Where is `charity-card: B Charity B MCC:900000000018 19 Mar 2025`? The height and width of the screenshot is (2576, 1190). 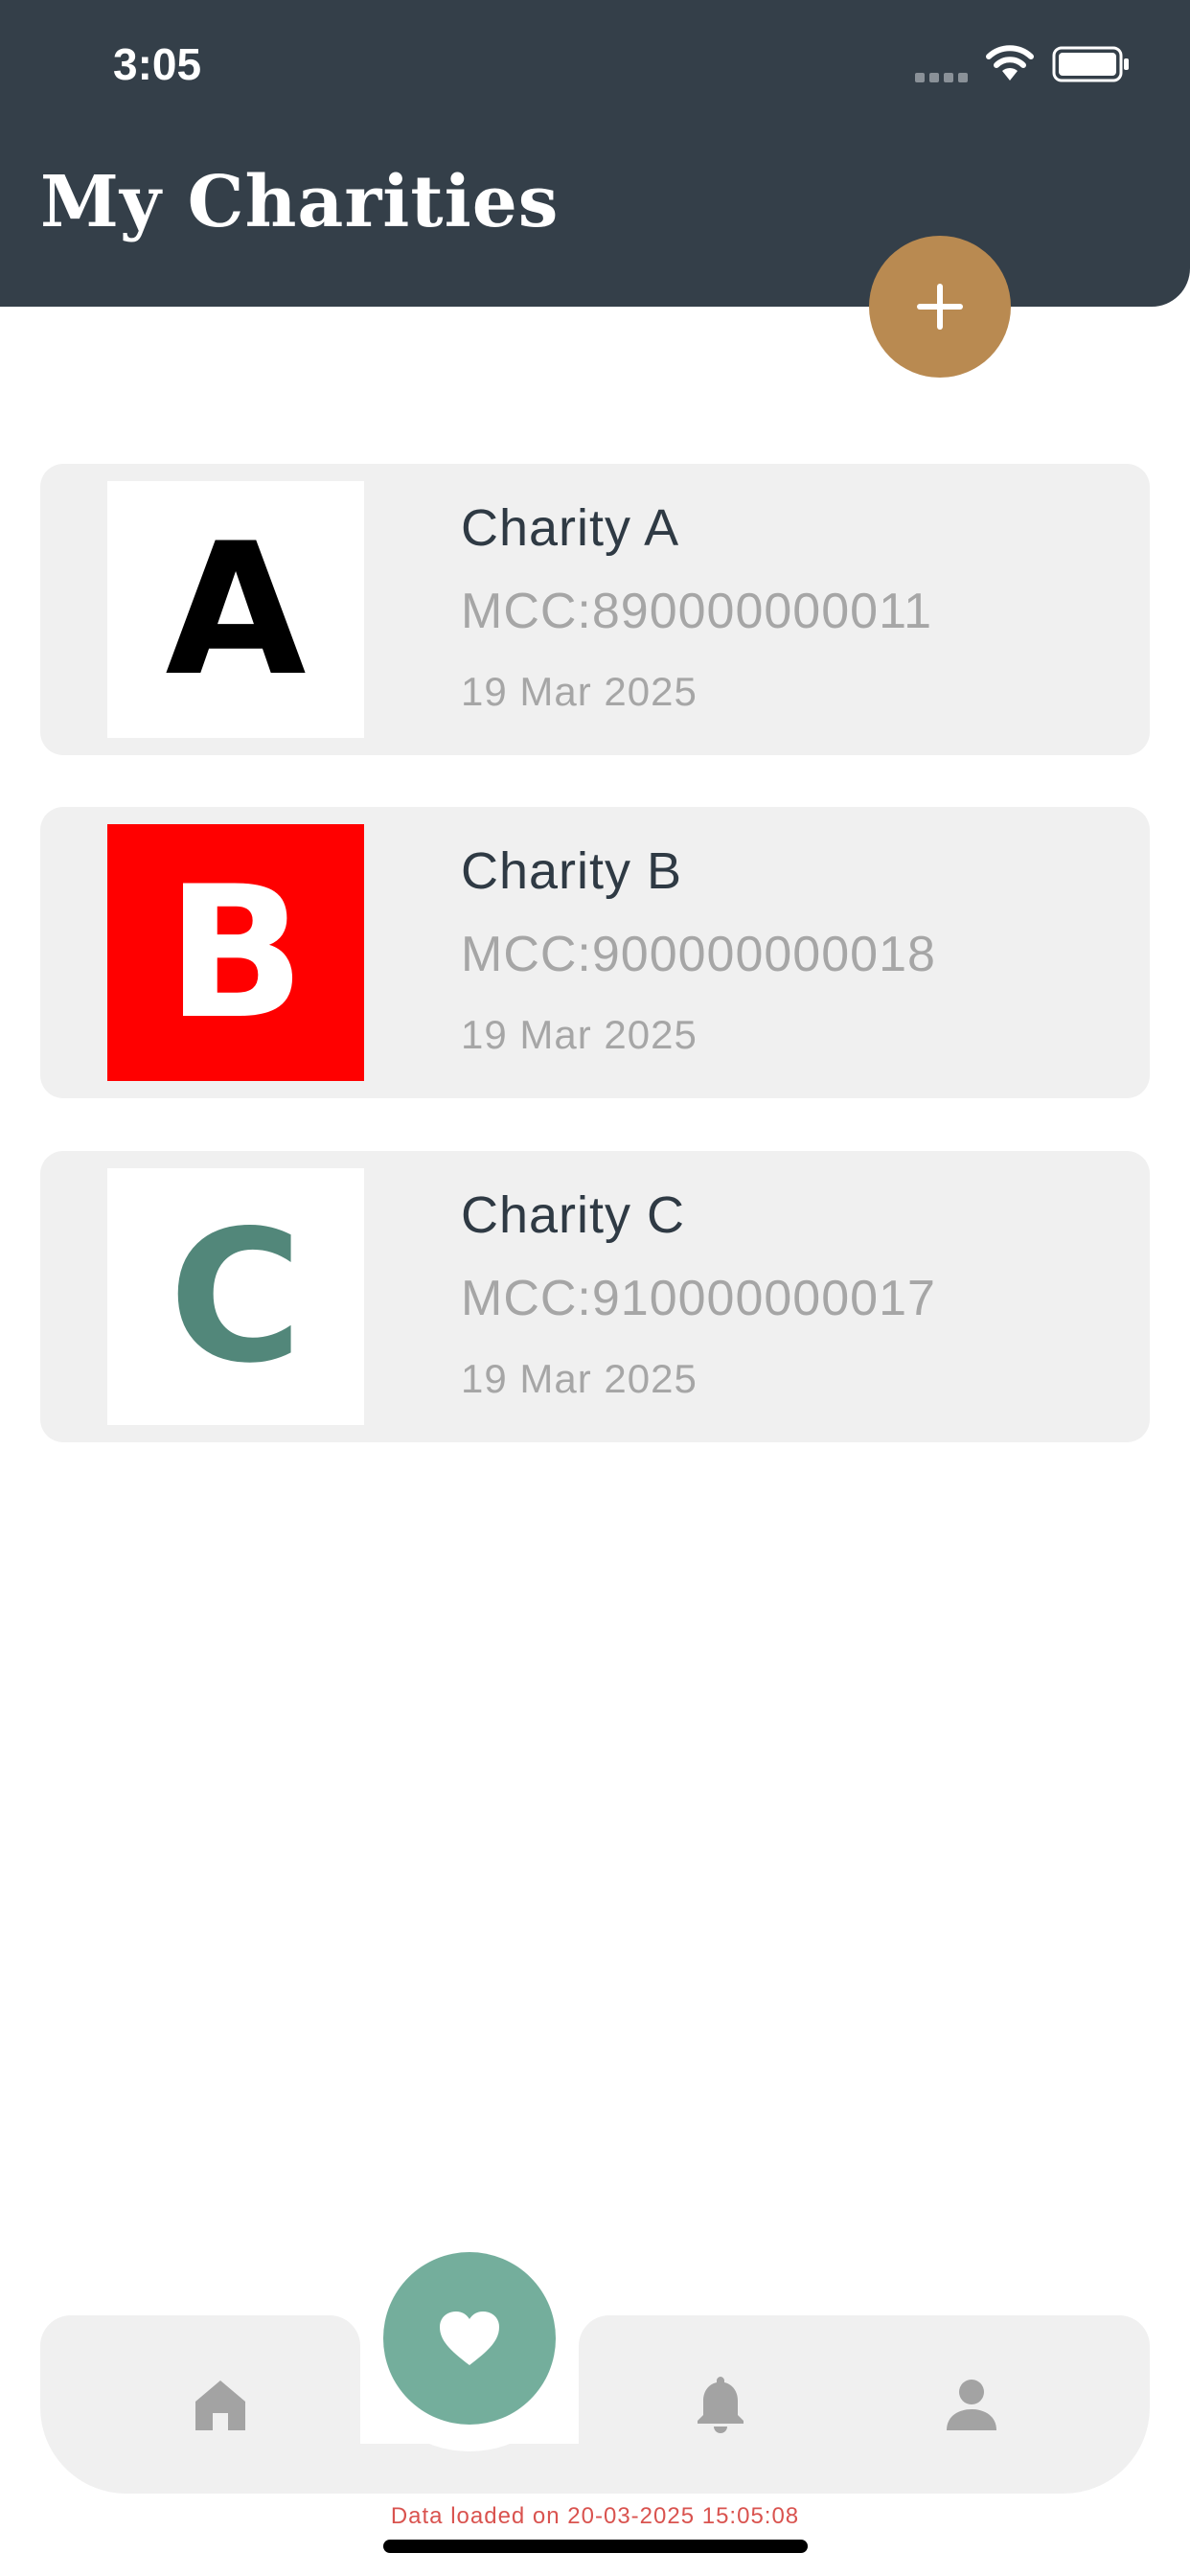
charity-card: B Charity B MCC:900000000018 19 Mar 2025 is located at coordinates (595, 952).